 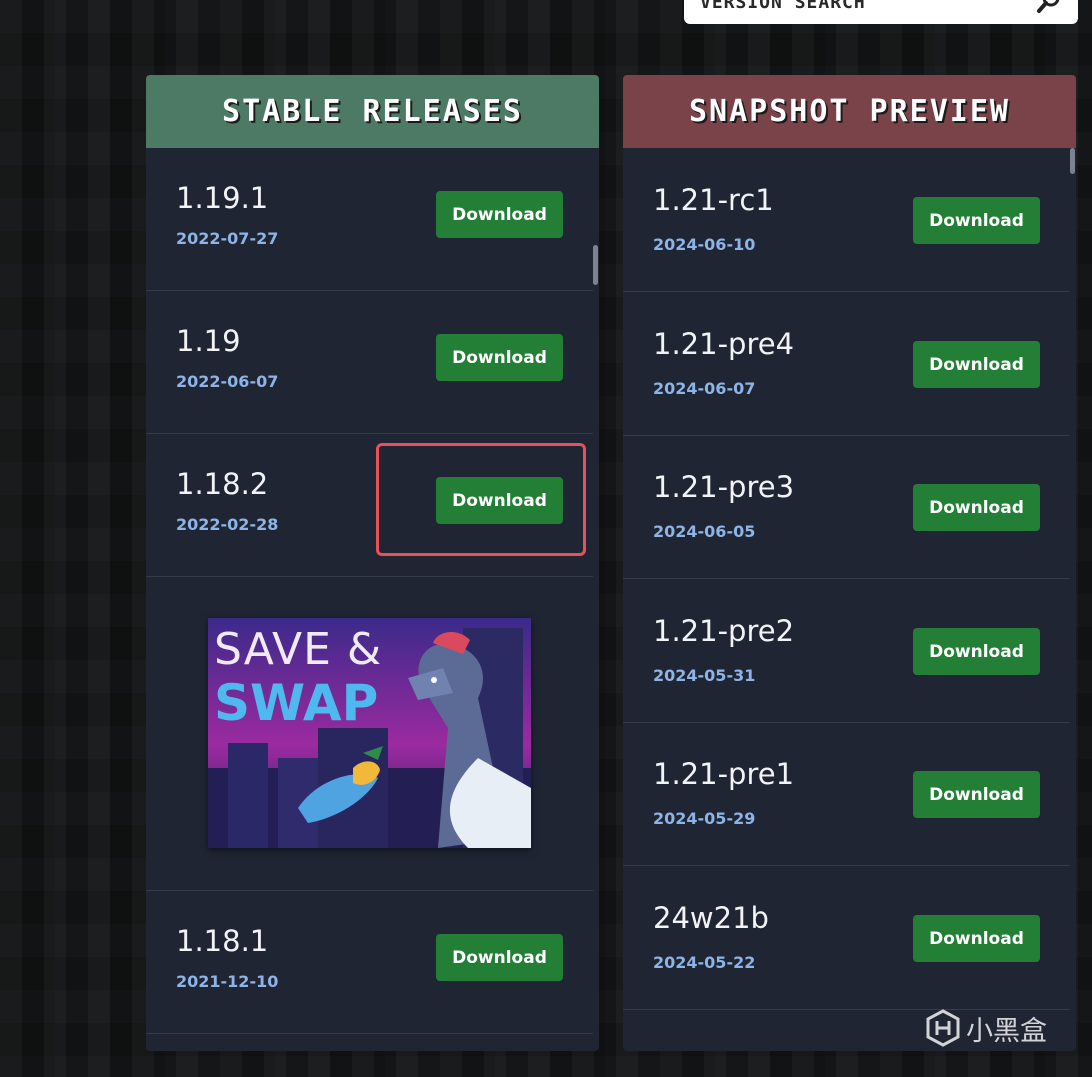 I want to click on ad-headline-line1: SAVE &, so click(x=298, y=649).